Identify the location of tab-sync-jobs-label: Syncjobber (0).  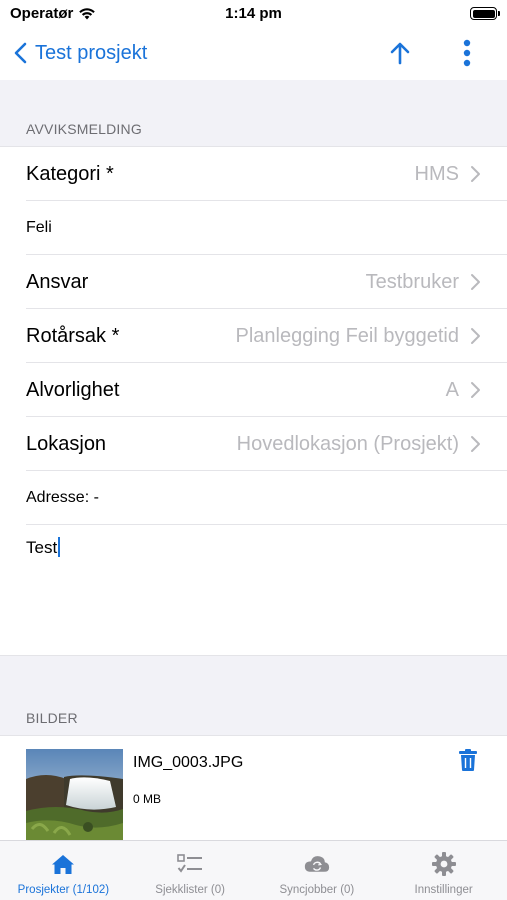
(317, 890).